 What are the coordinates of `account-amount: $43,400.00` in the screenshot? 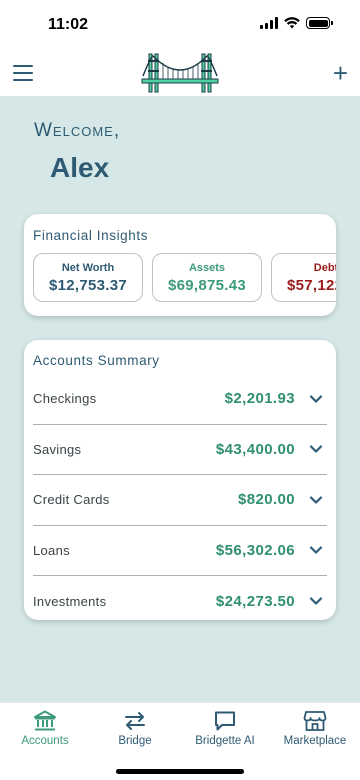 It's located at (255, 449).